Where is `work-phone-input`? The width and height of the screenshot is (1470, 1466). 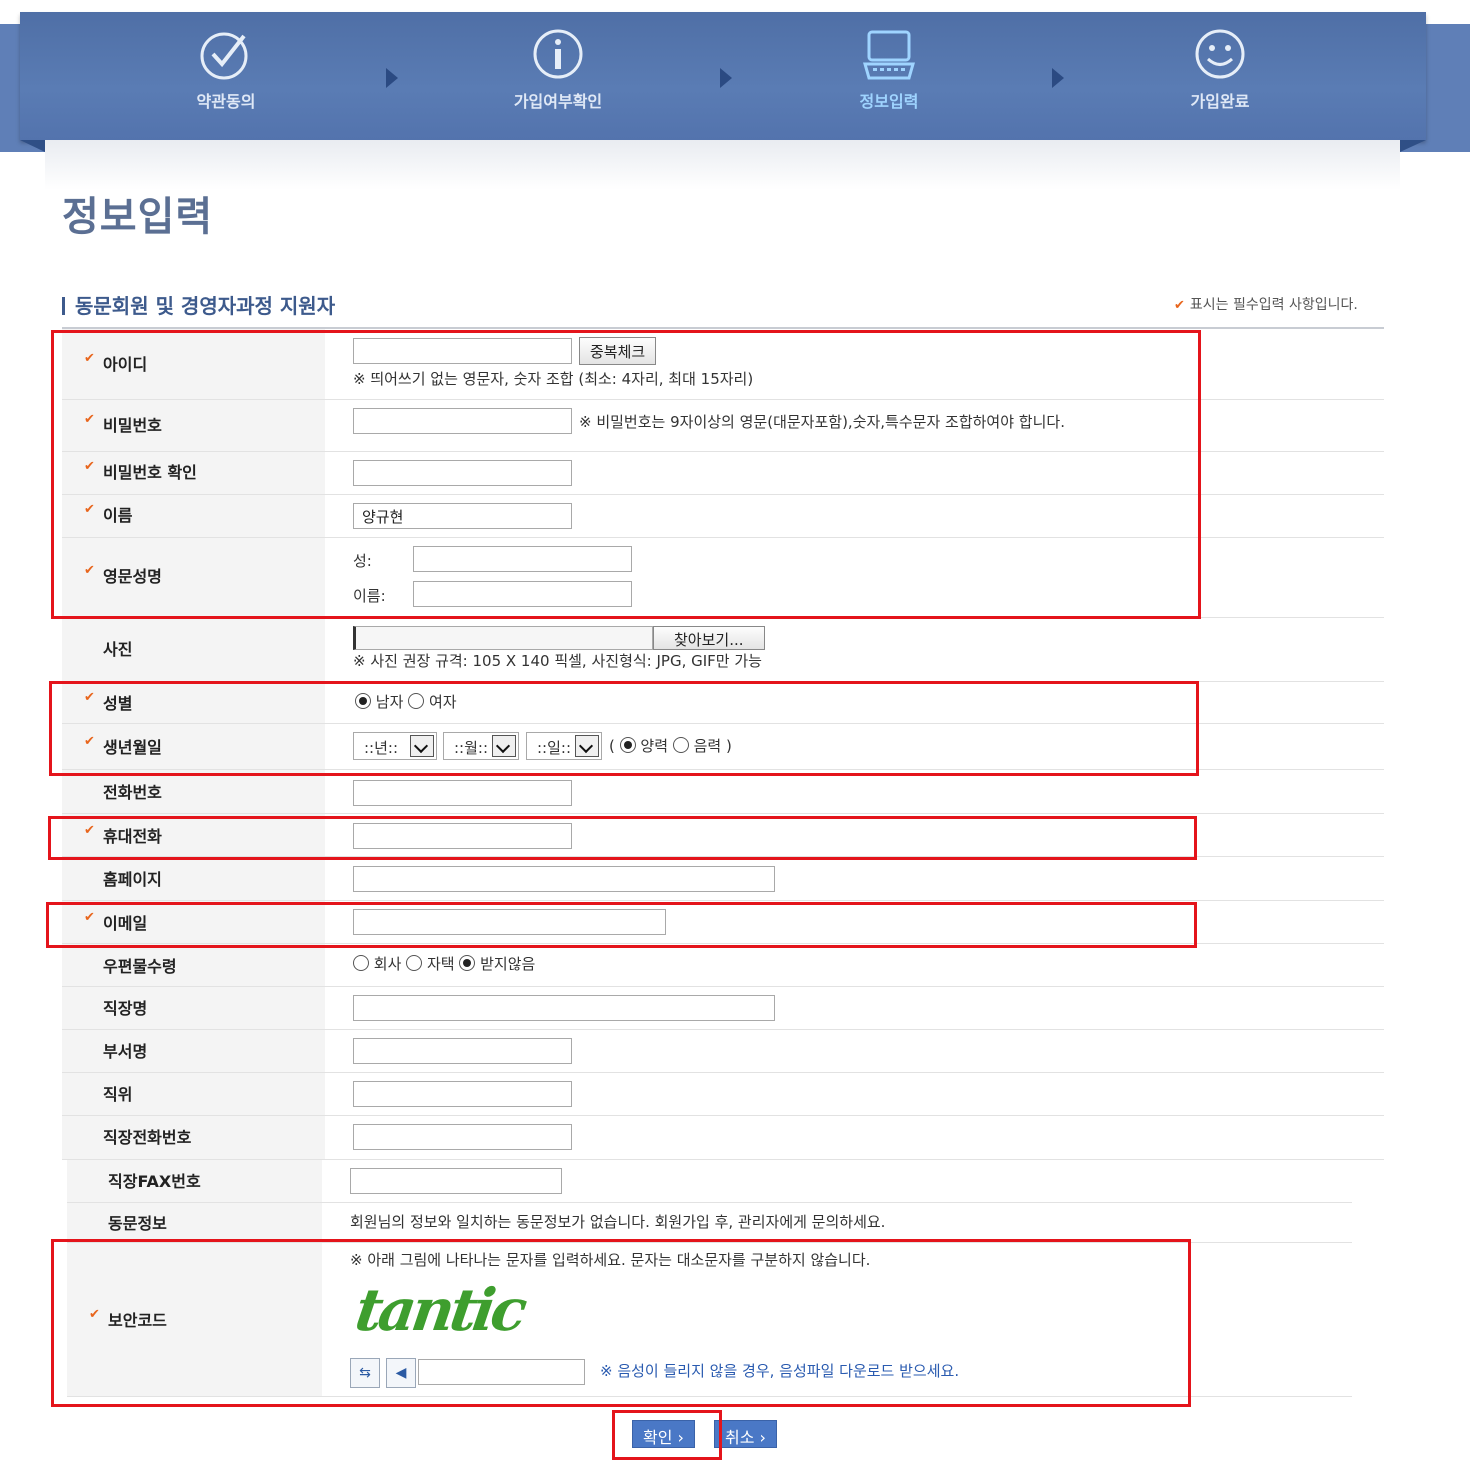
work-phone-input is located at coordinates (462, 1137).